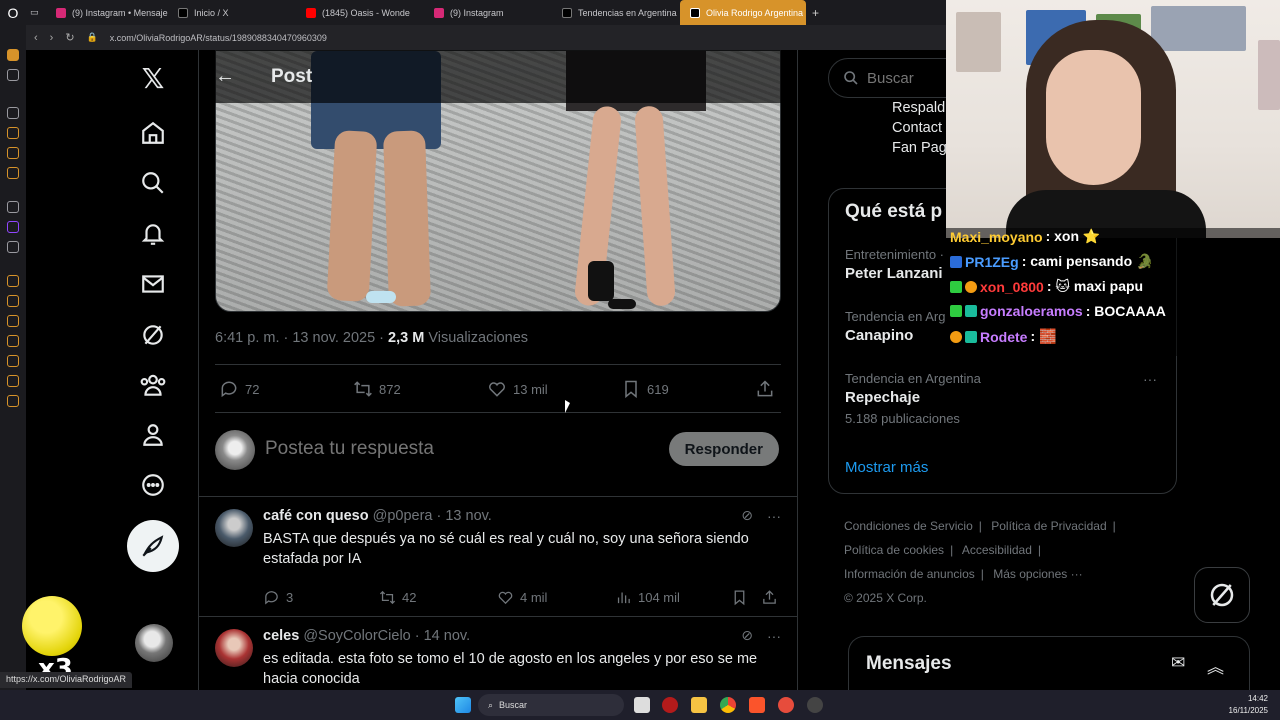 This screenshot has width=1280, height=720. Describe the element at coordinates (455, 449) in the screenshot. I see `reply-input` at that location.